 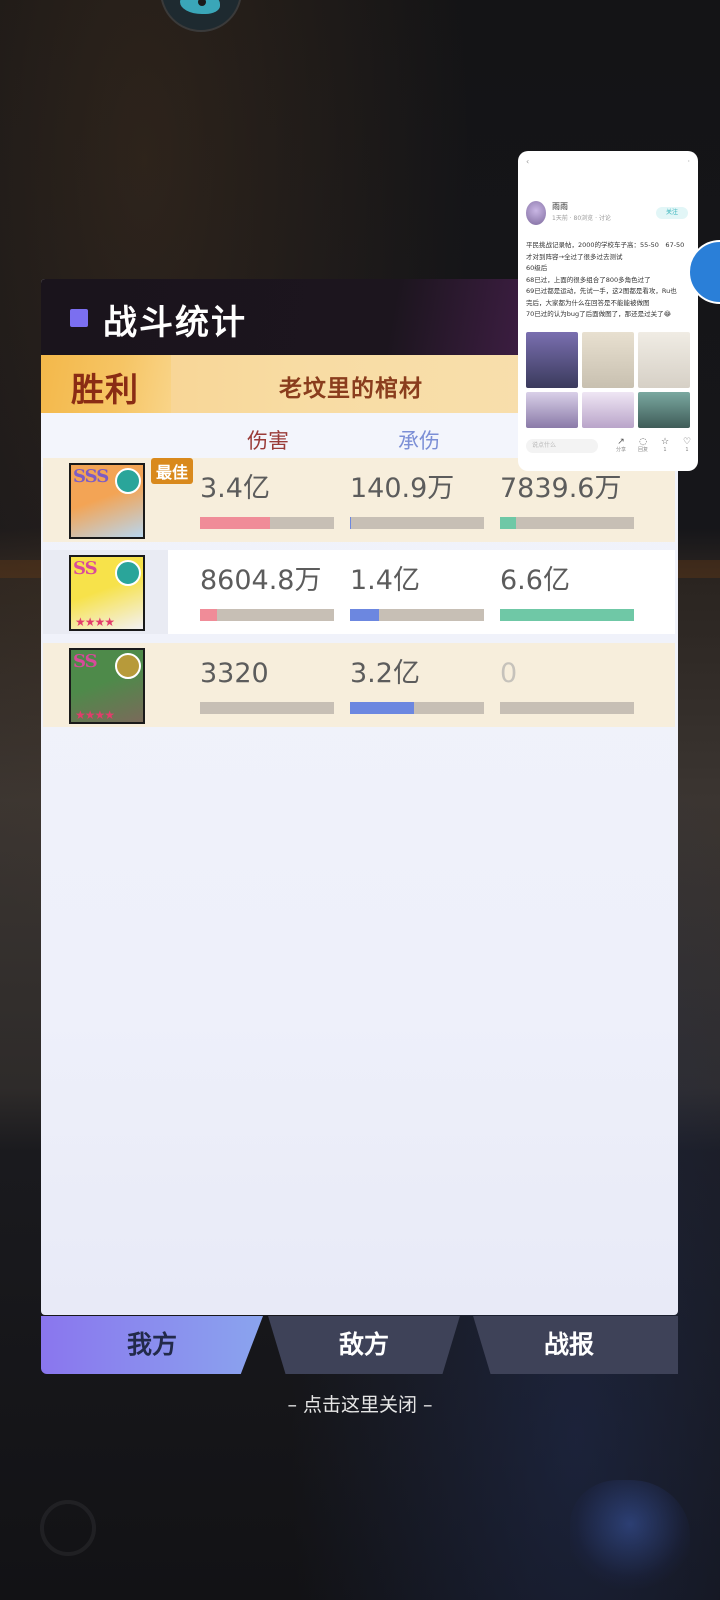 What do you see at coordinates (630, 1535) in the screenshot?
I see `bottom-character-icon` at bounding box center [630, 1535].